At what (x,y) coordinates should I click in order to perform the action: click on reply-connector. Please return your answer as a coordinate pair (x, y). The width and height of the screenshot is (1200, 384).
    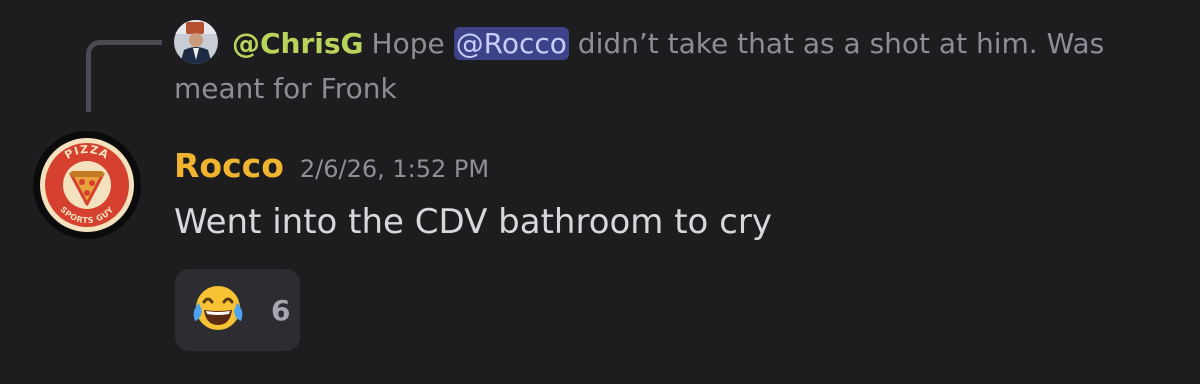
    Looking at the image, I should click on (124, 76).